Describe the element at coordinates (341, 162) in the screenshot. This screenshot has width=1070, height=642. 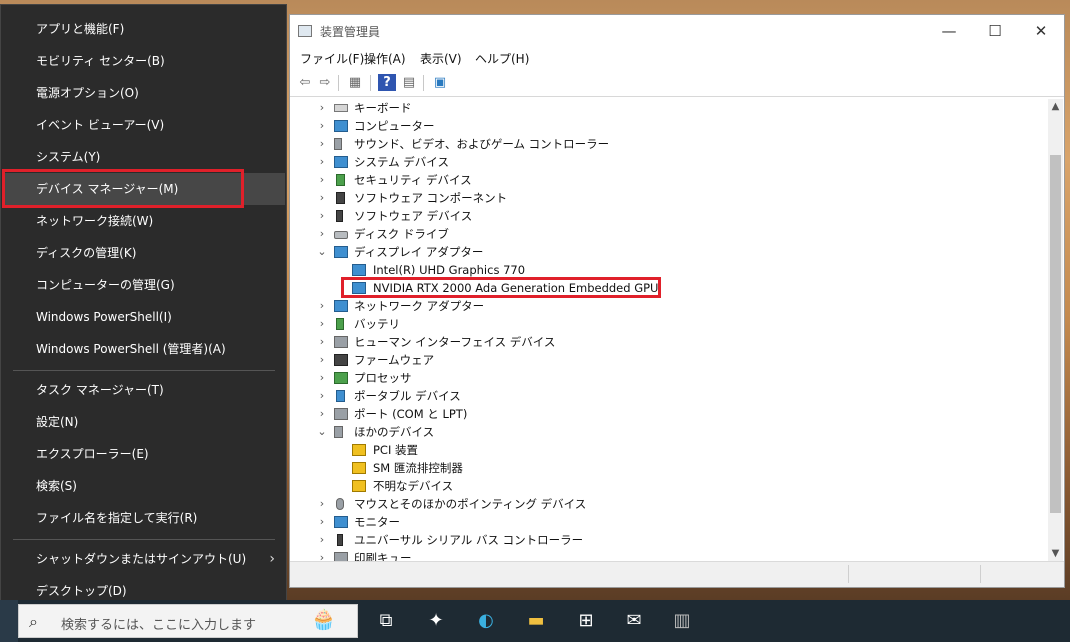
I see `system-folder-icon` at that location.